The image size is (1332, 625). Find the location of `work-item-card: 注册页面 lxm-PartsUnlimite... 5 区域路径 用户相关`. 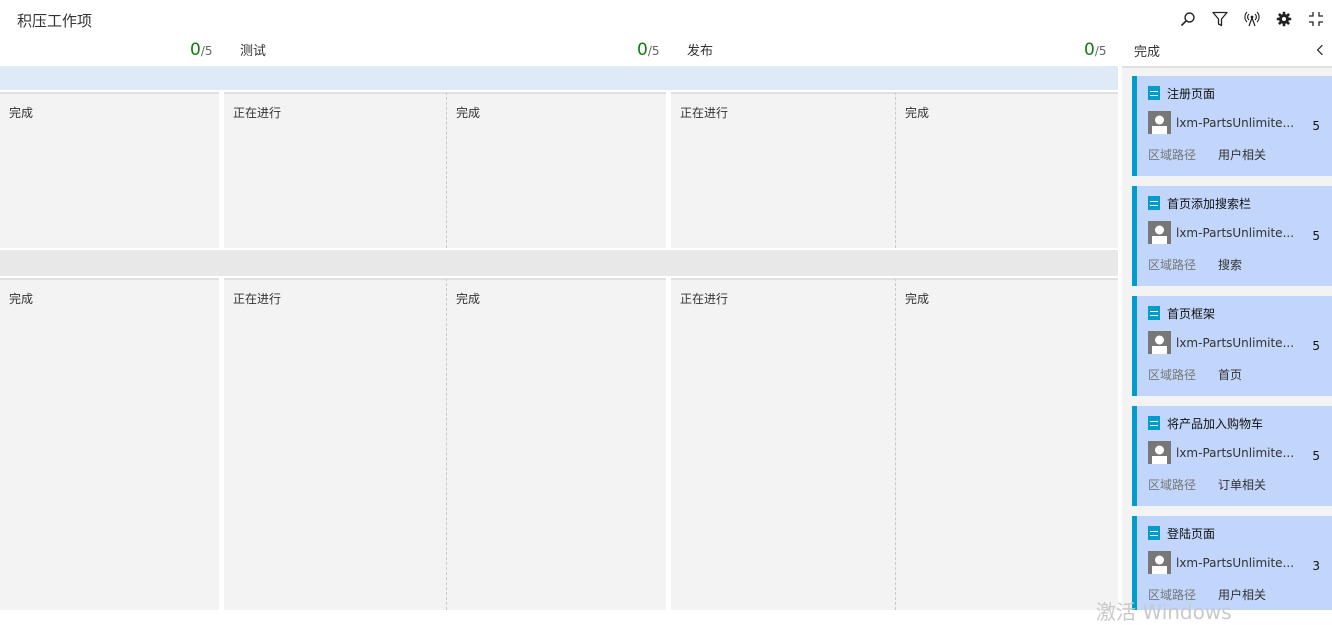

work-item-card: 注册页面 lxm-PartsUnlimite... 5 区域路径 用户相关 is located at coordinates (1232, 126).